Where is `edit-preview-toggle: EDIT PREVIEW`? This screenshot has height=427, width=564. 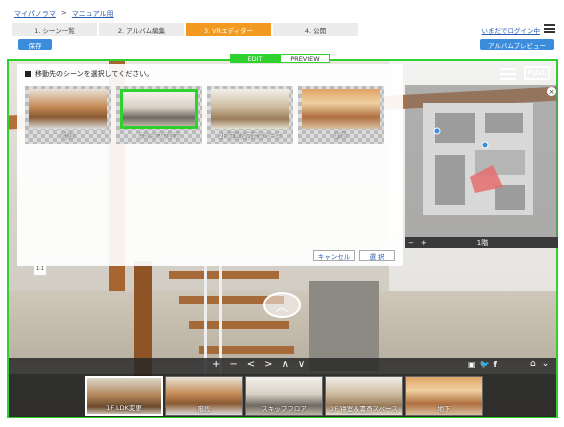
edit-preview-toggle: EDIT PREVIEW is located at coordinates (280, 58).